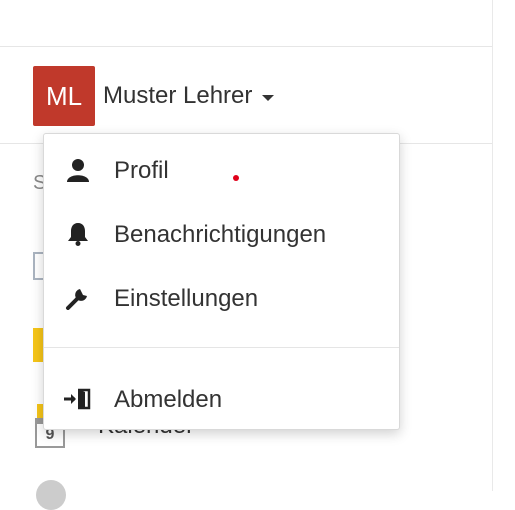 Image resolution: width=515 pixels, height=510 pixels. I want to click on menu-item-label: Profil, so click(141, 170).